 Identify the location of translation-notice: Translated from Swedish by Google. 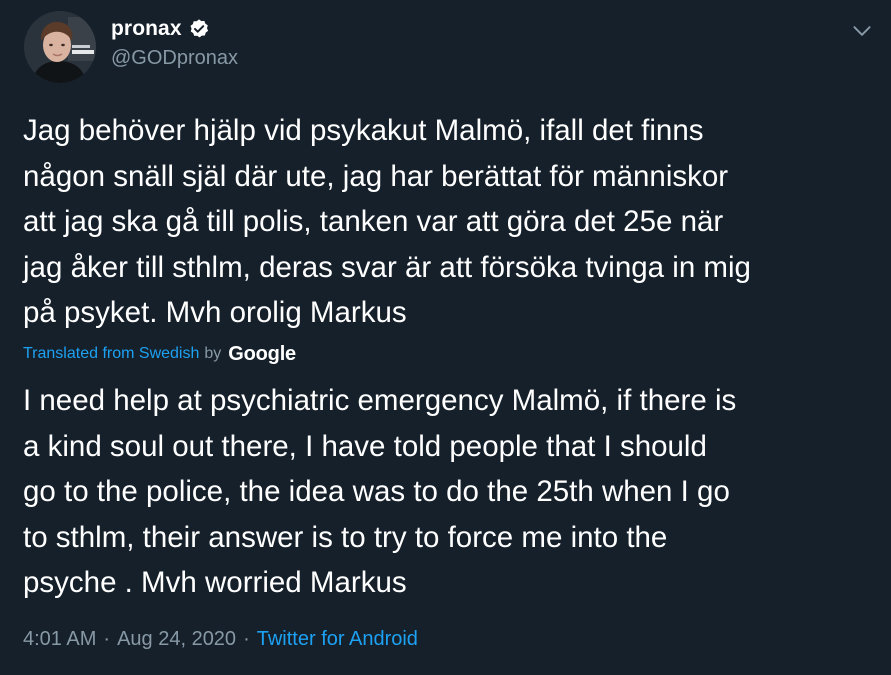
(159, 354).